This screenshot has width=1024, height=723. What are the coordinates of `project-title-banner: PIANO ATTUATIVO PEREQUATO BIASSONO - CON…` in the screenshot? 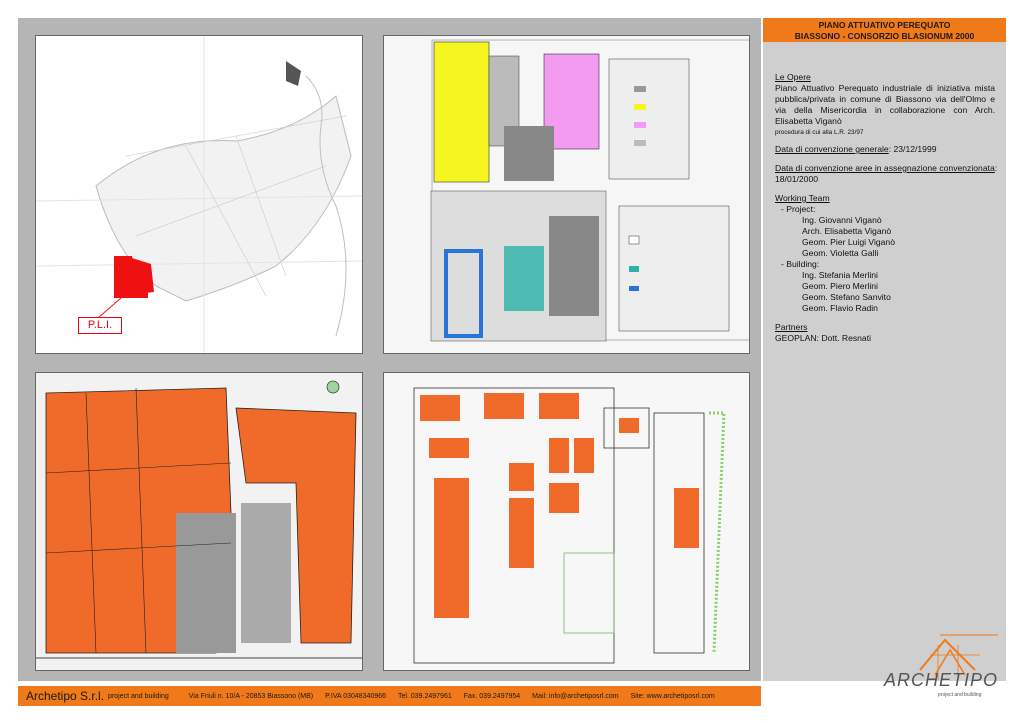 It's located at (884, 30).